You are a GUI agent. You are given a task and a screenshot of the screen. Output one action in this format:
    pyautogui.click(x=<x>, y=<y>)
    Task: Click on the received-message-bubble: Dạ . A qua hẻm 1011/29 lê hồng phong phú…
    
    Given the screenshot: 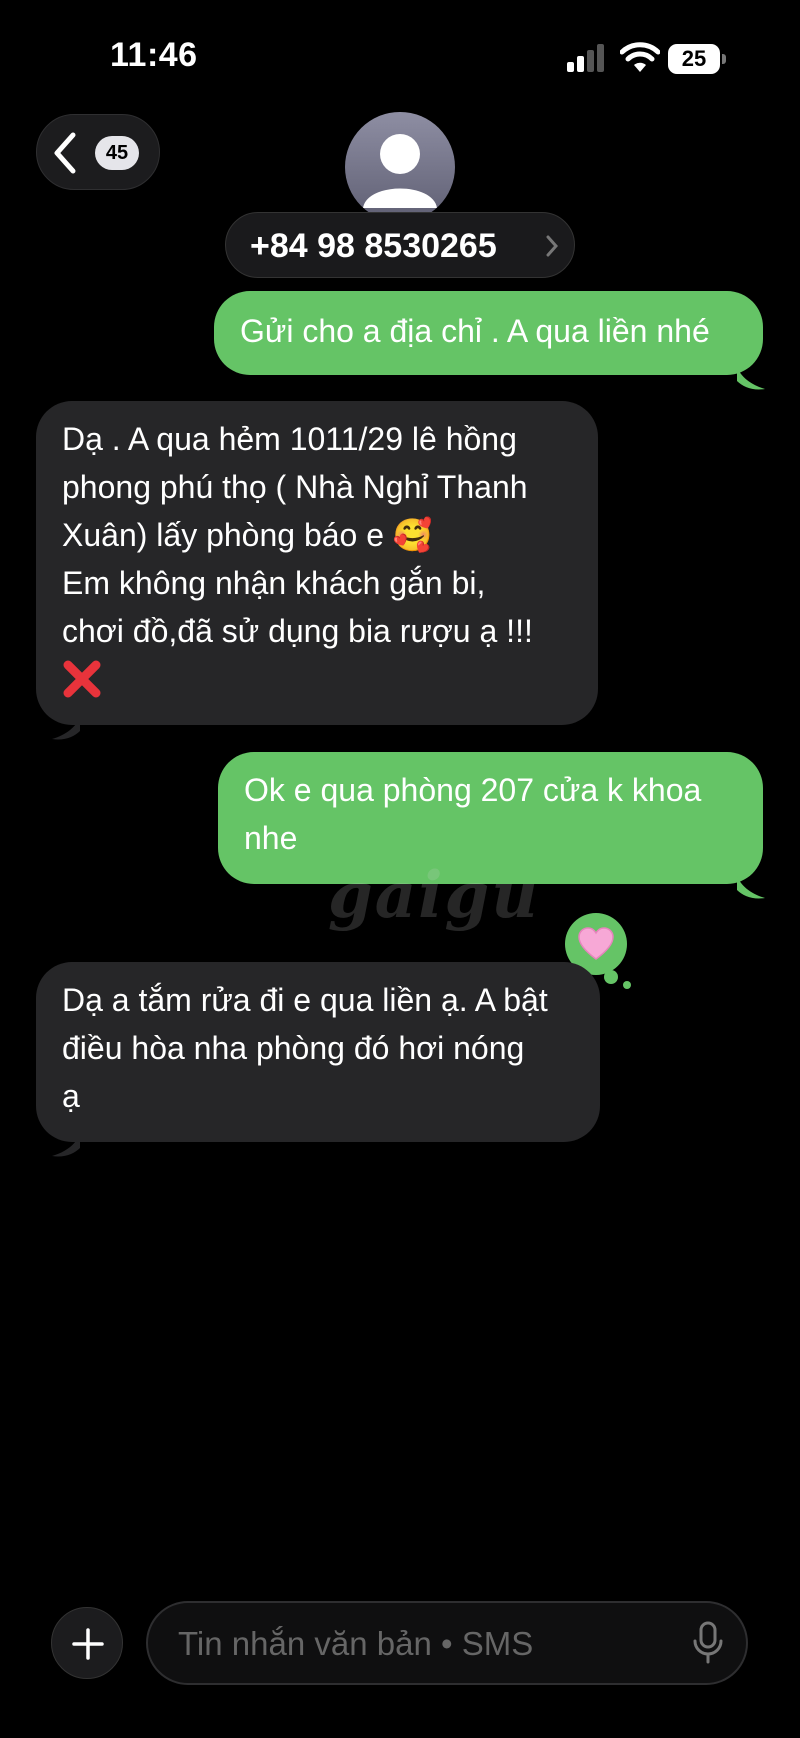 What is the action you would take?
    pyautogui.click(x=317, y=563)
    